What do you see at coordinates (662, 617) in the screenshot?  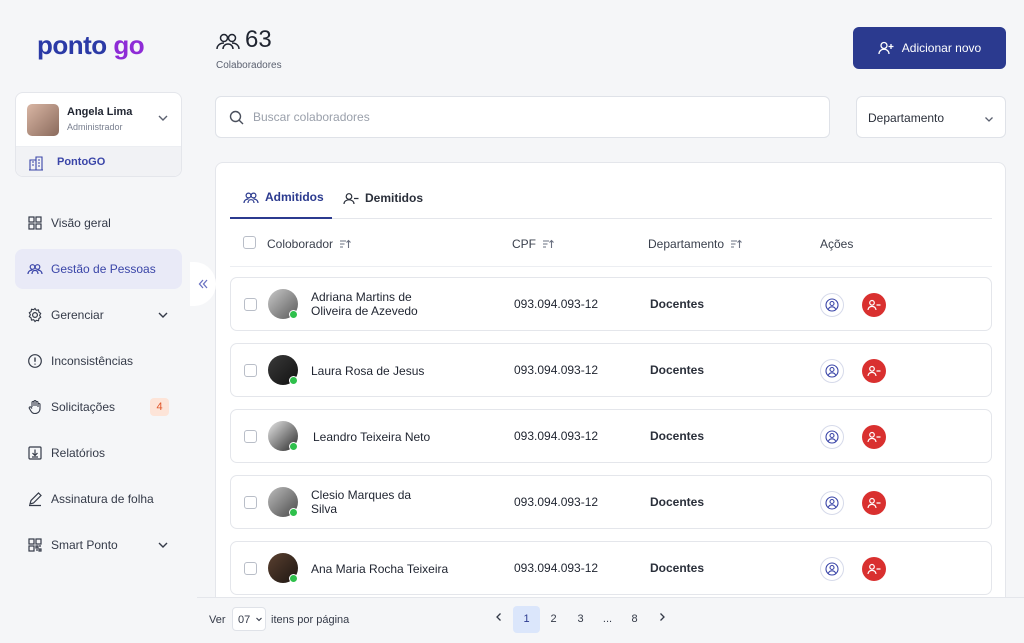 I see `chevron-right-icon` at bounding box center [662, 617].